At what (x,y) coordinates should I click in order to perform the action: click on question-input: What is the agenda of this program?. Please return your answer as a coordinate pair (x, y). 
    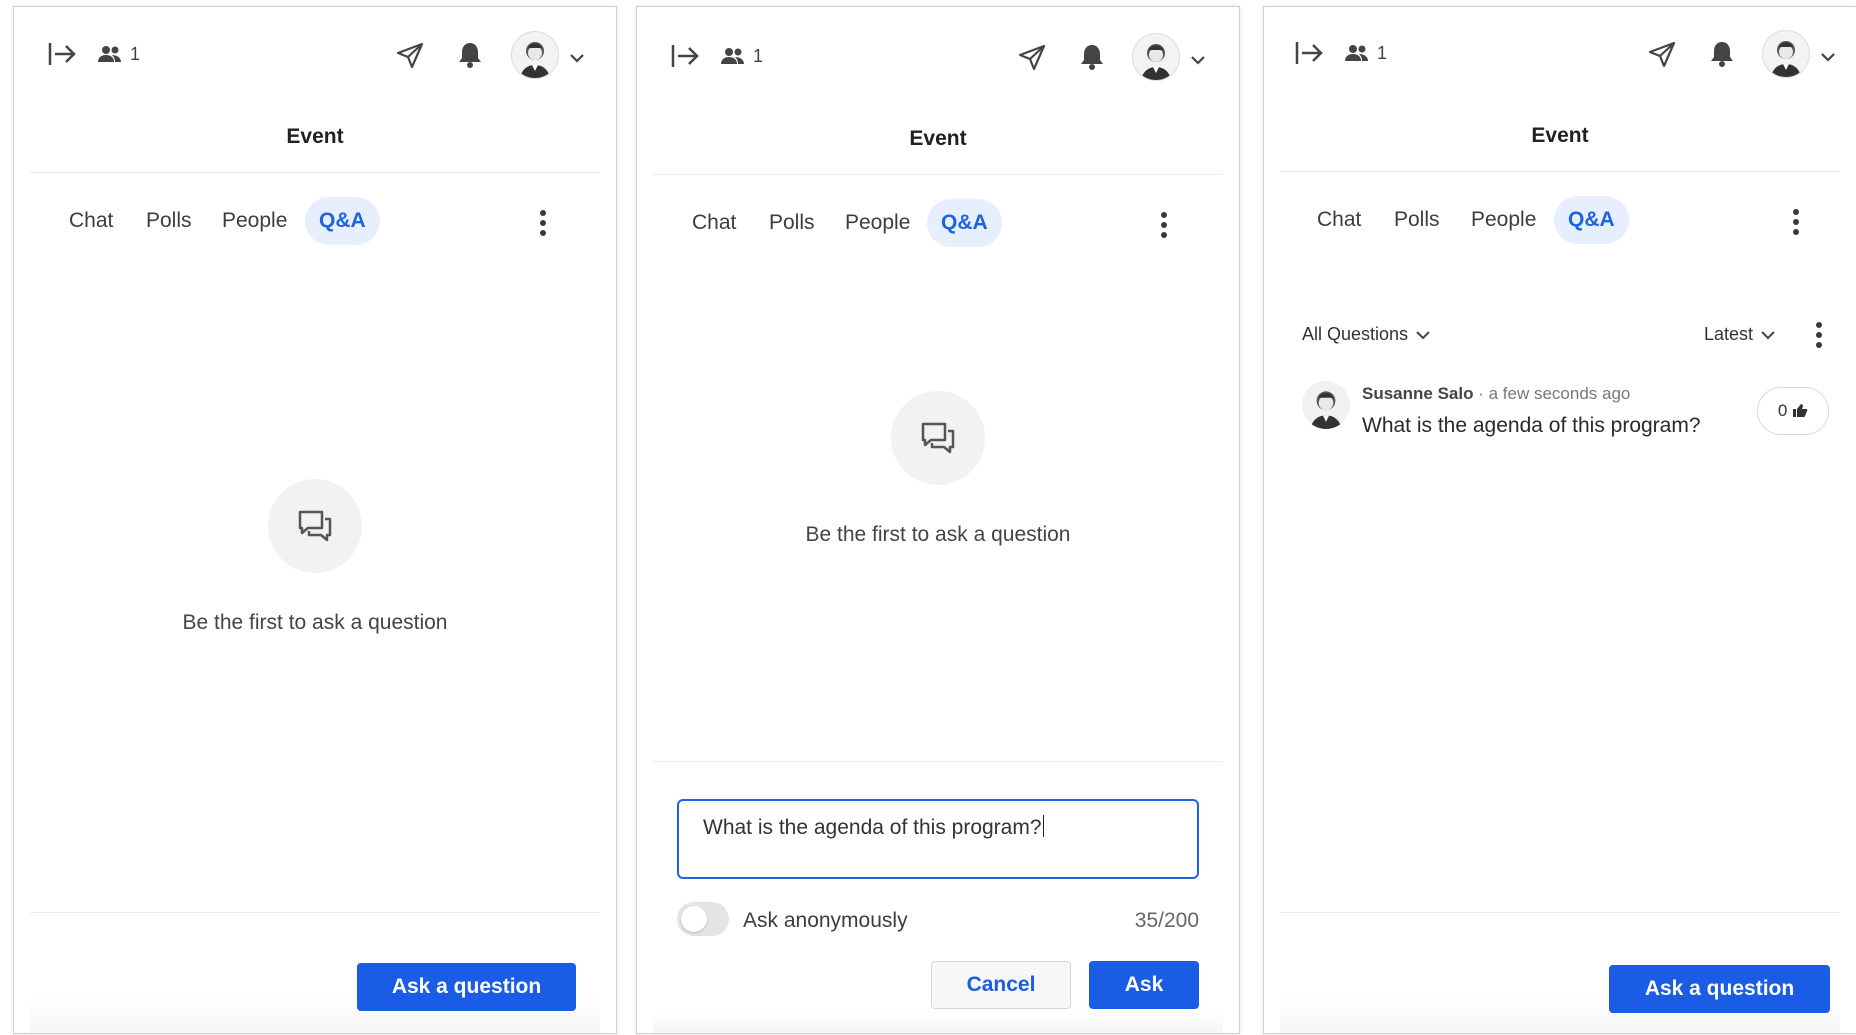
    Looking at the image, I should click on (938, 839).